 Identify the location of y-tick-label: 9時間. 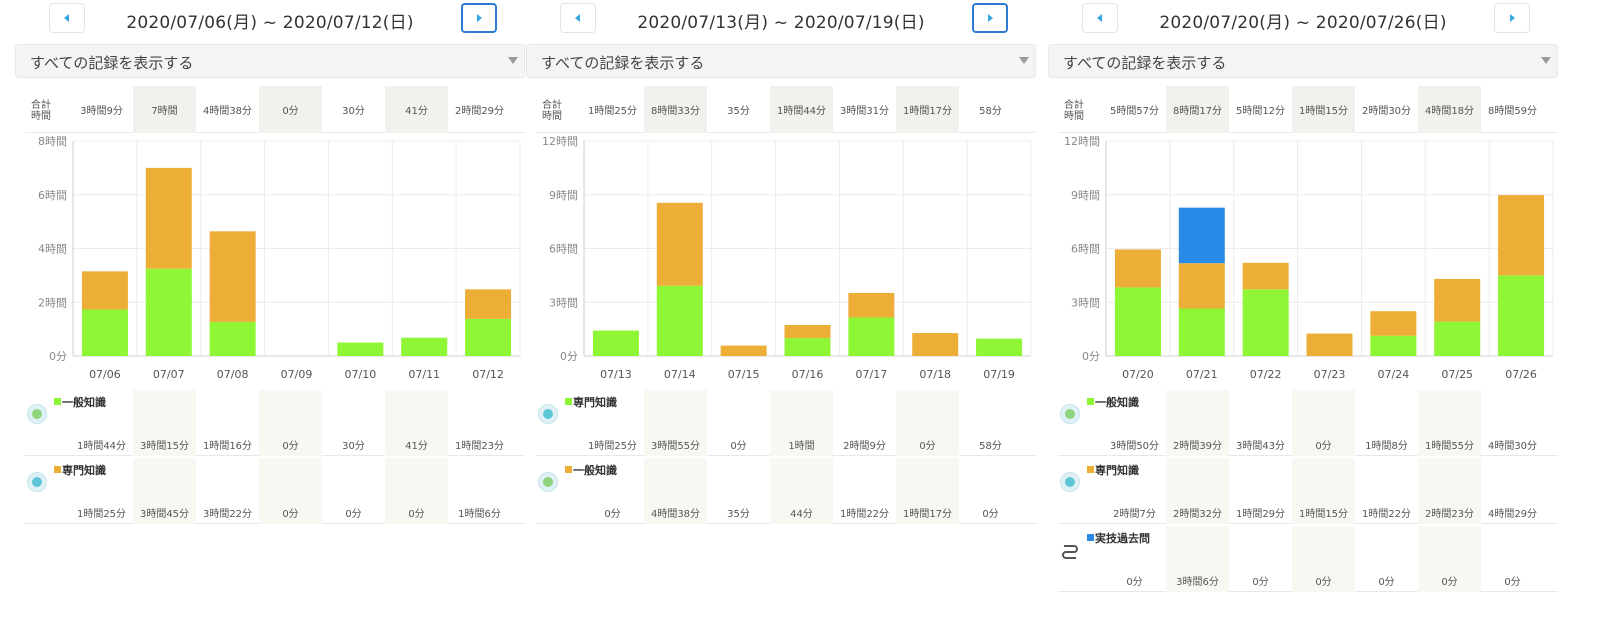
(1085, 195).